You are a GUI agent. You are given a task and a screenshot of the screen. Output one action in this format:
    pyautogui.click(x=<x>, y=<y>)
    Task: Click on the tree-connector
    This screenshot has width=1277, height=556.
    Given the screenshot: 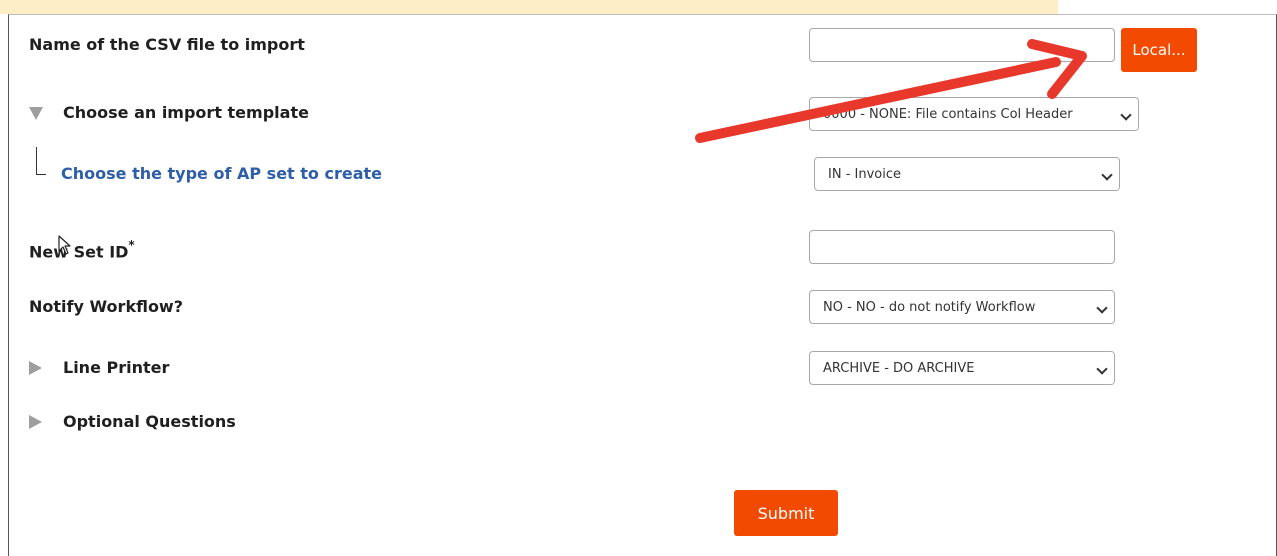 What is the action you would take?
    pyautogui.click(x=41, y=161)
    